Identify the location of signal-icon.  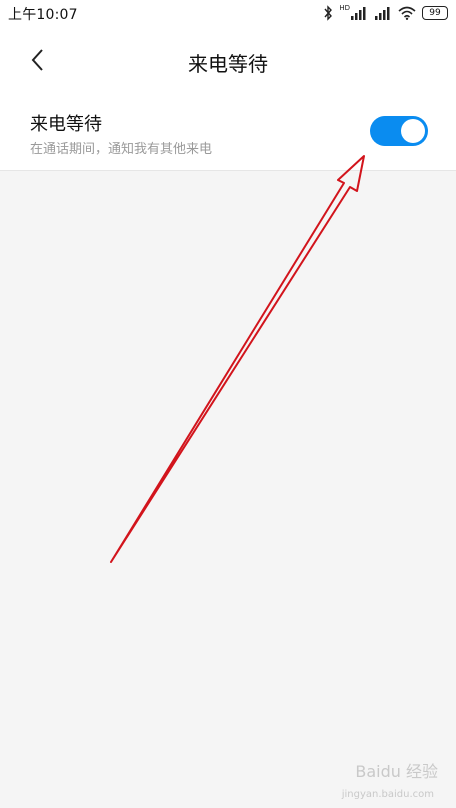
(358, 13).